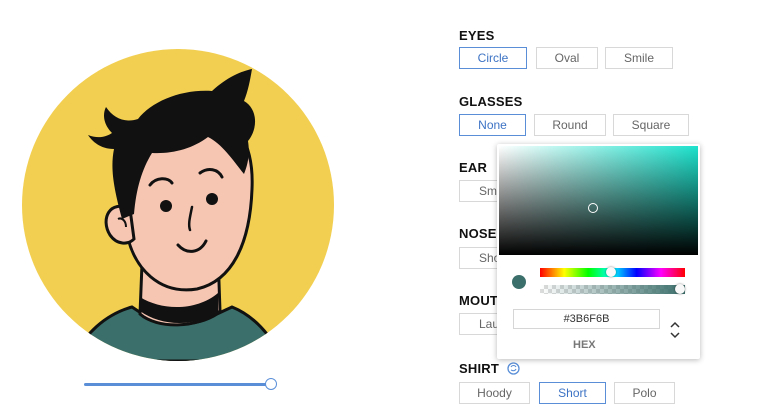 The height and width of the screenshot is (404, 757). Describe the element at coordinates (473, 167) in the screenshot. I see `ear-section-title: EAR` at that location.